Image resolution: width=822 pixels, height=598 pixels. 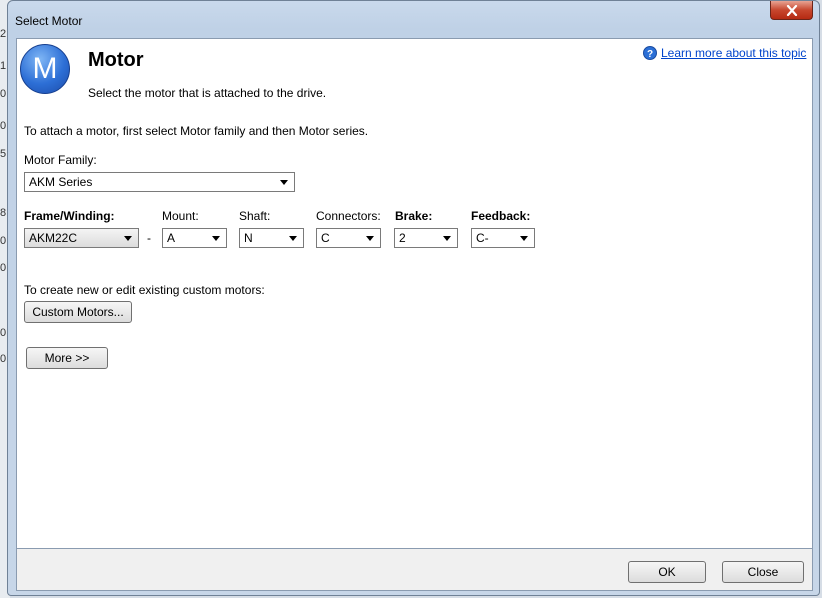 I want to click on feedback-value: C-, so click(x=482, y=238).